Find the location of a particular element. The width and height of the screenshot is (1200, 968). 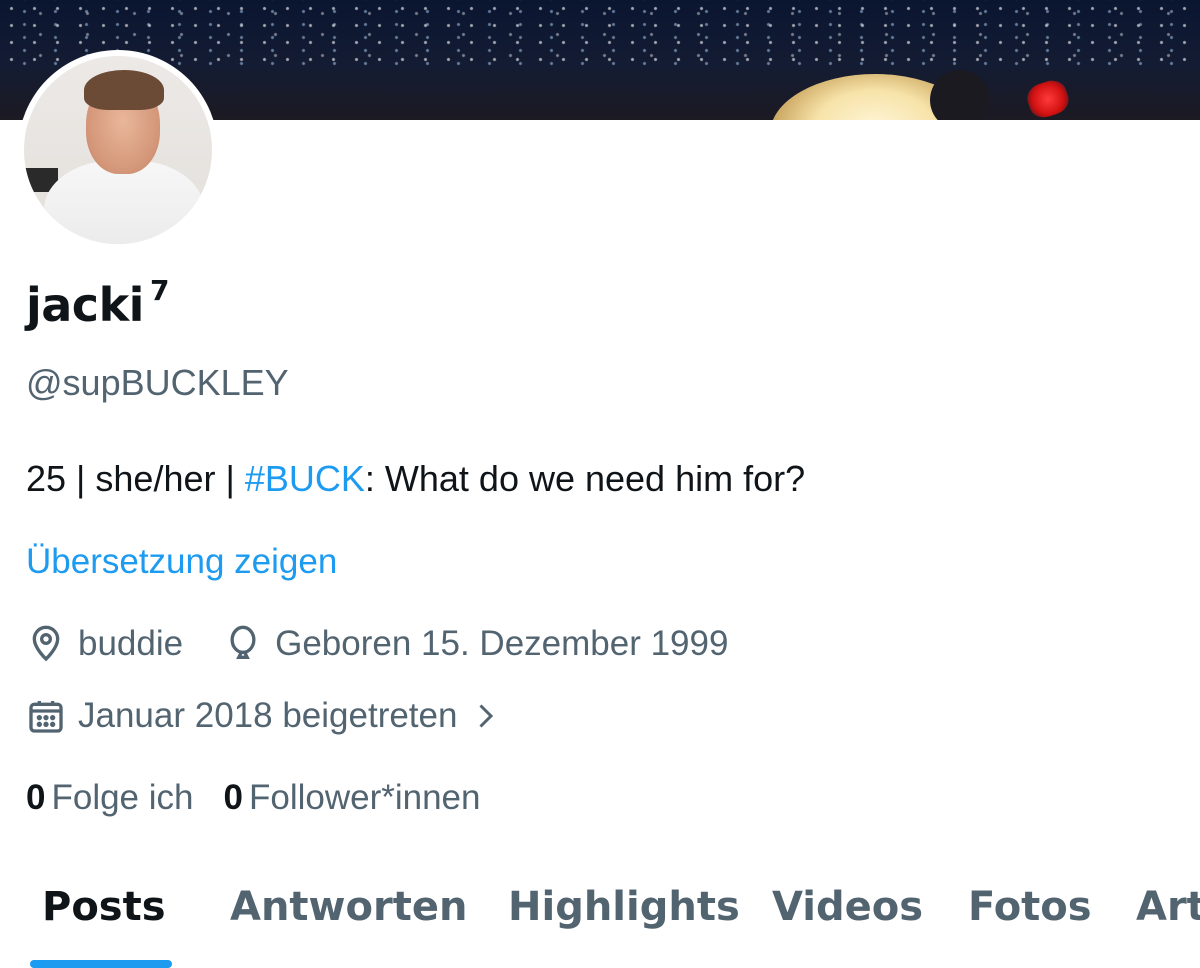

bio-text-end: : What do we need him for? is located at coordinates (585, 478).